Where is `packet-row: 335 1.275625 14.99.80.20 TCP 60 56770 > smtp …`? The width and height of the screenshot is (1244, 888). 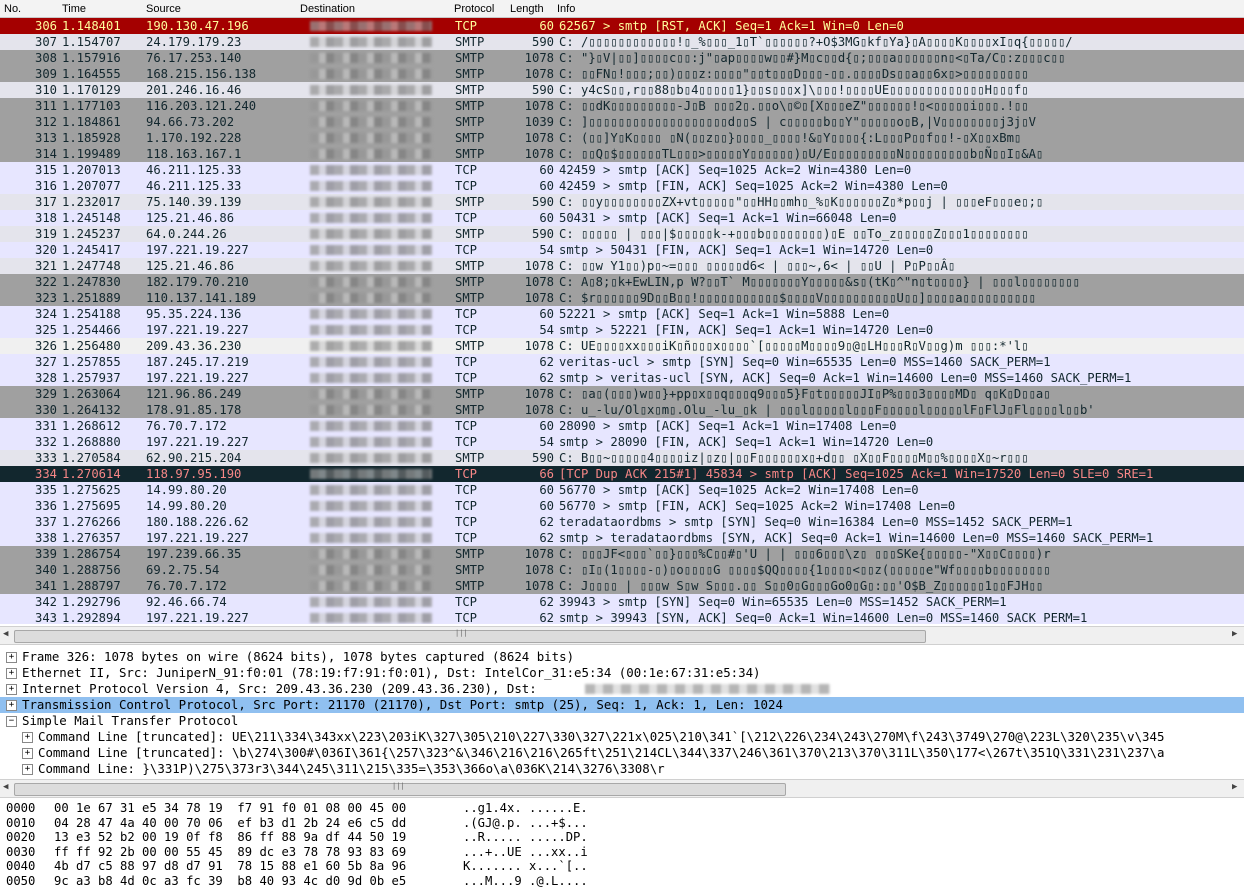
packet-row: 335 1.275625 14.99.80.20 TCP 60 56770 > smtp … is located at coordinates (622, 490).